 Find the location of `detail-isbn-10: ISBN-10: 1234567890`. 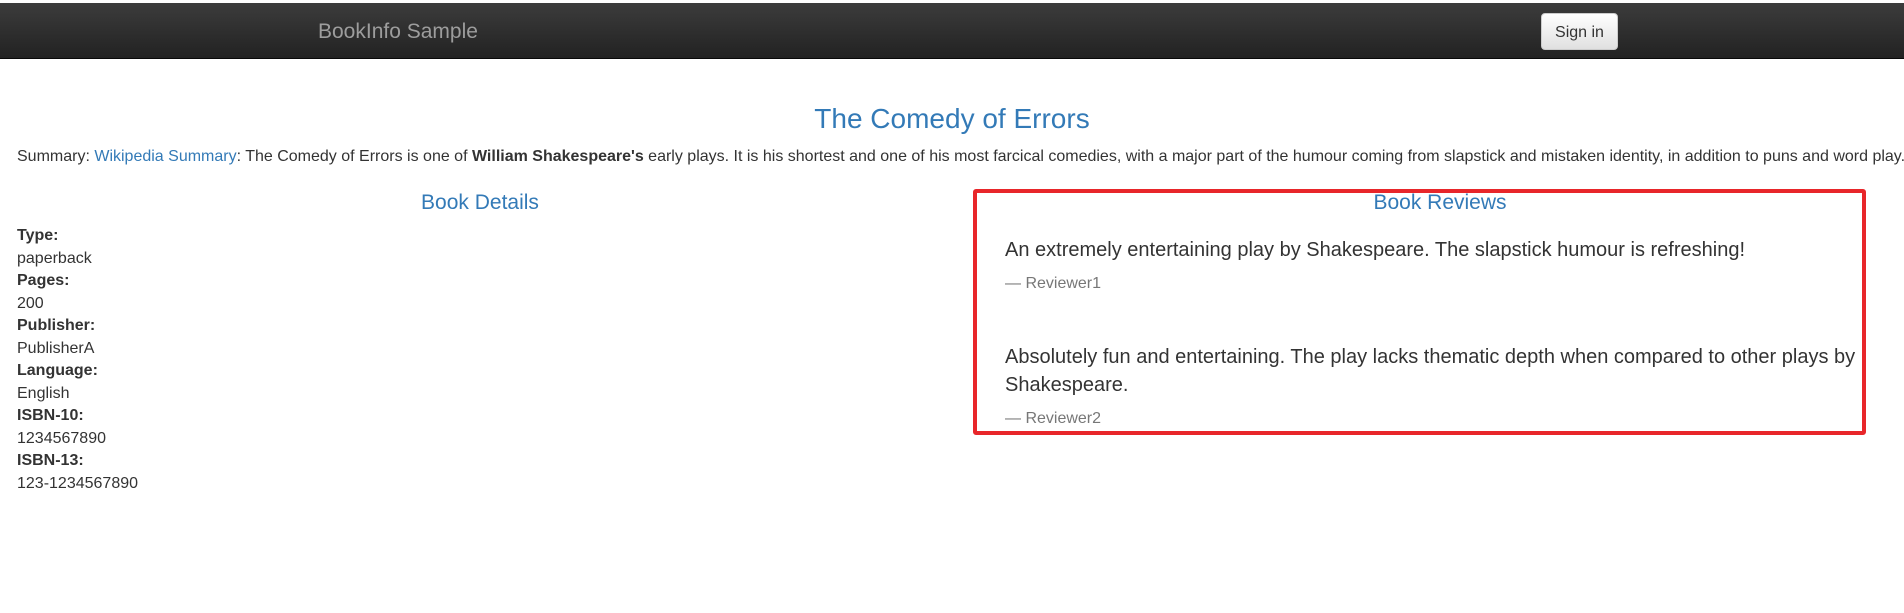

detail-isbn-10: ISBN-10: 1234567890 is located at coordinates (77, 427).